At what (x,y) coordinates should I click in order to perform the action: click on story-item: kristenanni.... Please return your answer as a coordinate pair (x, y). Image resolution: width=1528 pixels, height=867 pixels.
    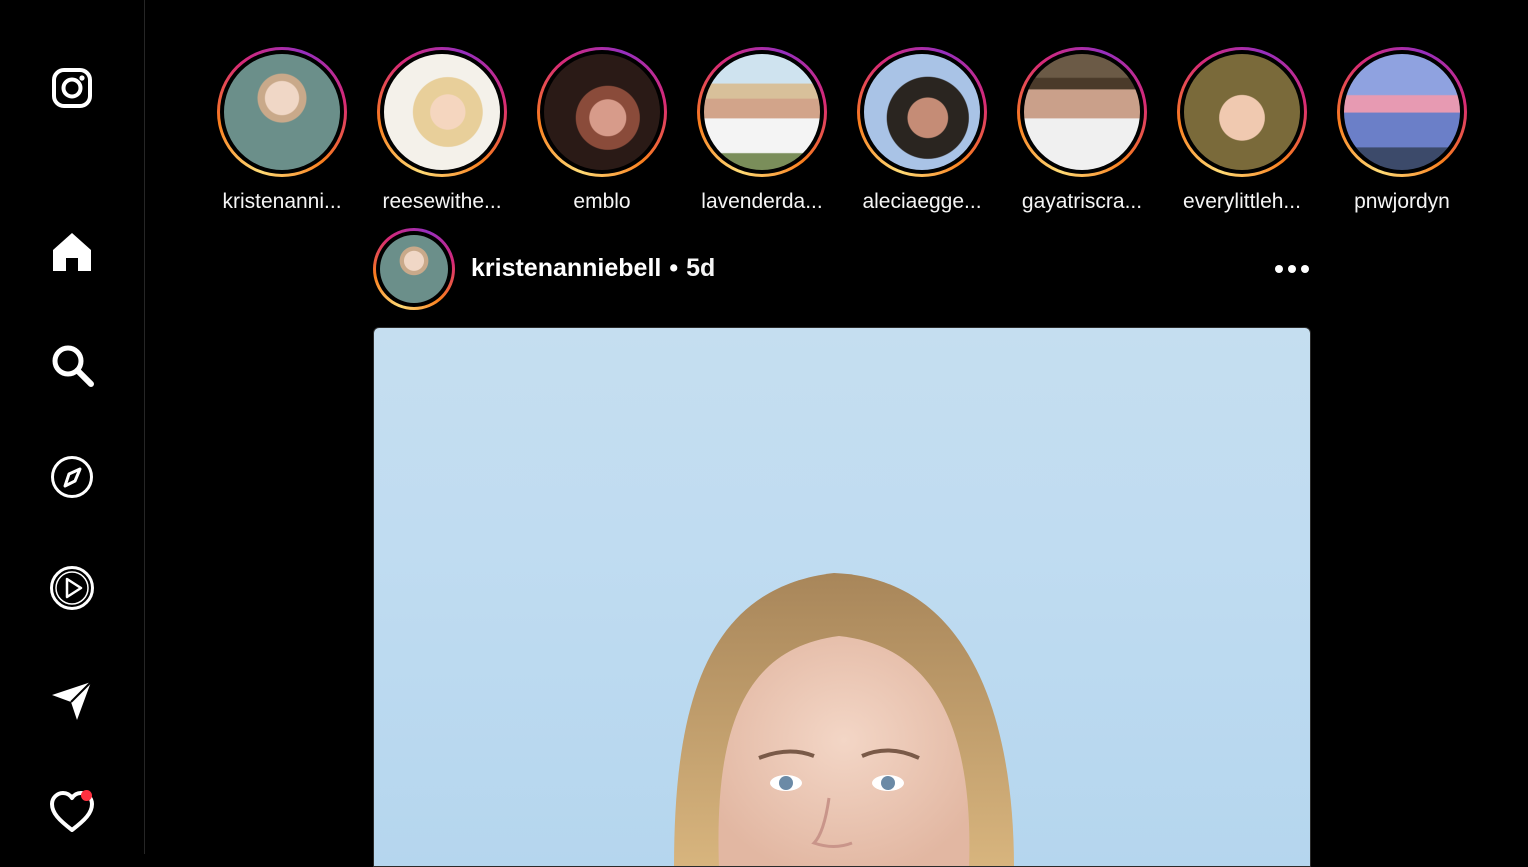
    Looking at the image, I should click on (282, 134).